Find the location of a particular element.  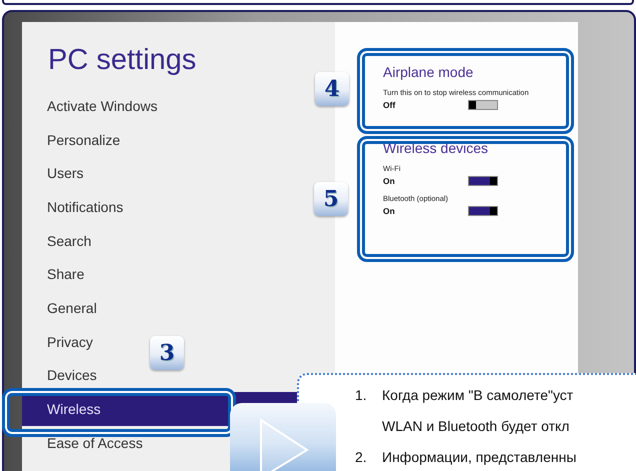

step-badge: 3 is located at coordinates (167, 353).